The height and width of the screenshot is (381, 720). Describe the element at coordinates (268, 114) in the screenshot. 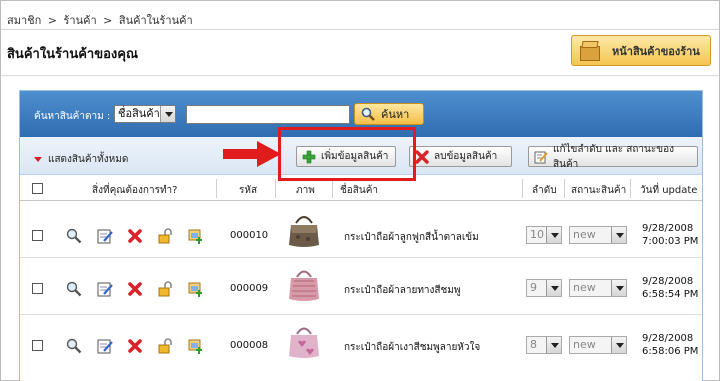

I see `search-input` at that location.